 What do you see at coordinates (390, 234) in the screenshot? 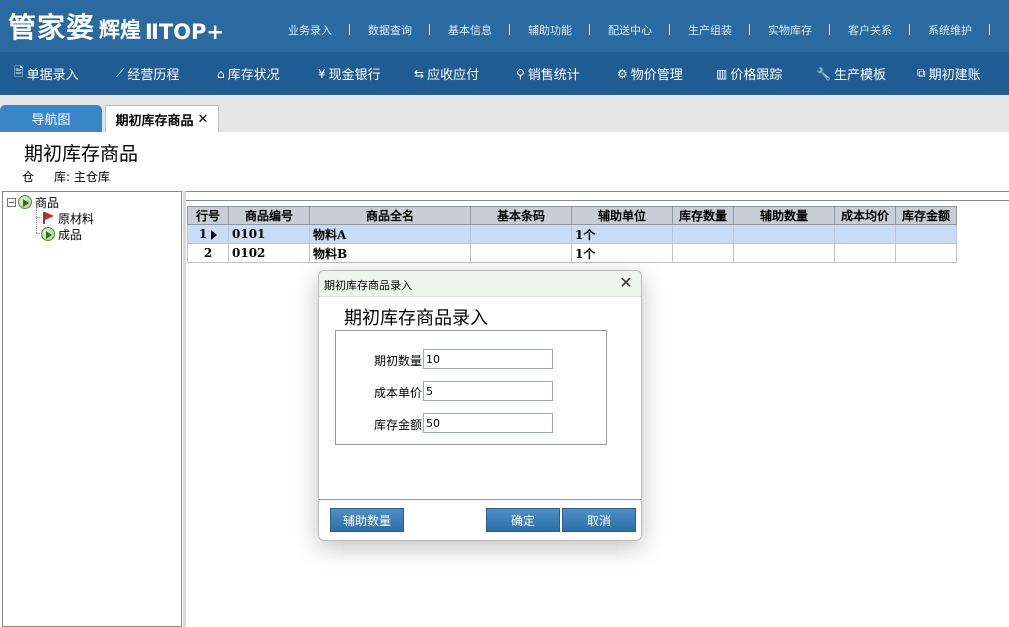
I see `cell-name: 物料A` at bounding box center [390, 234].